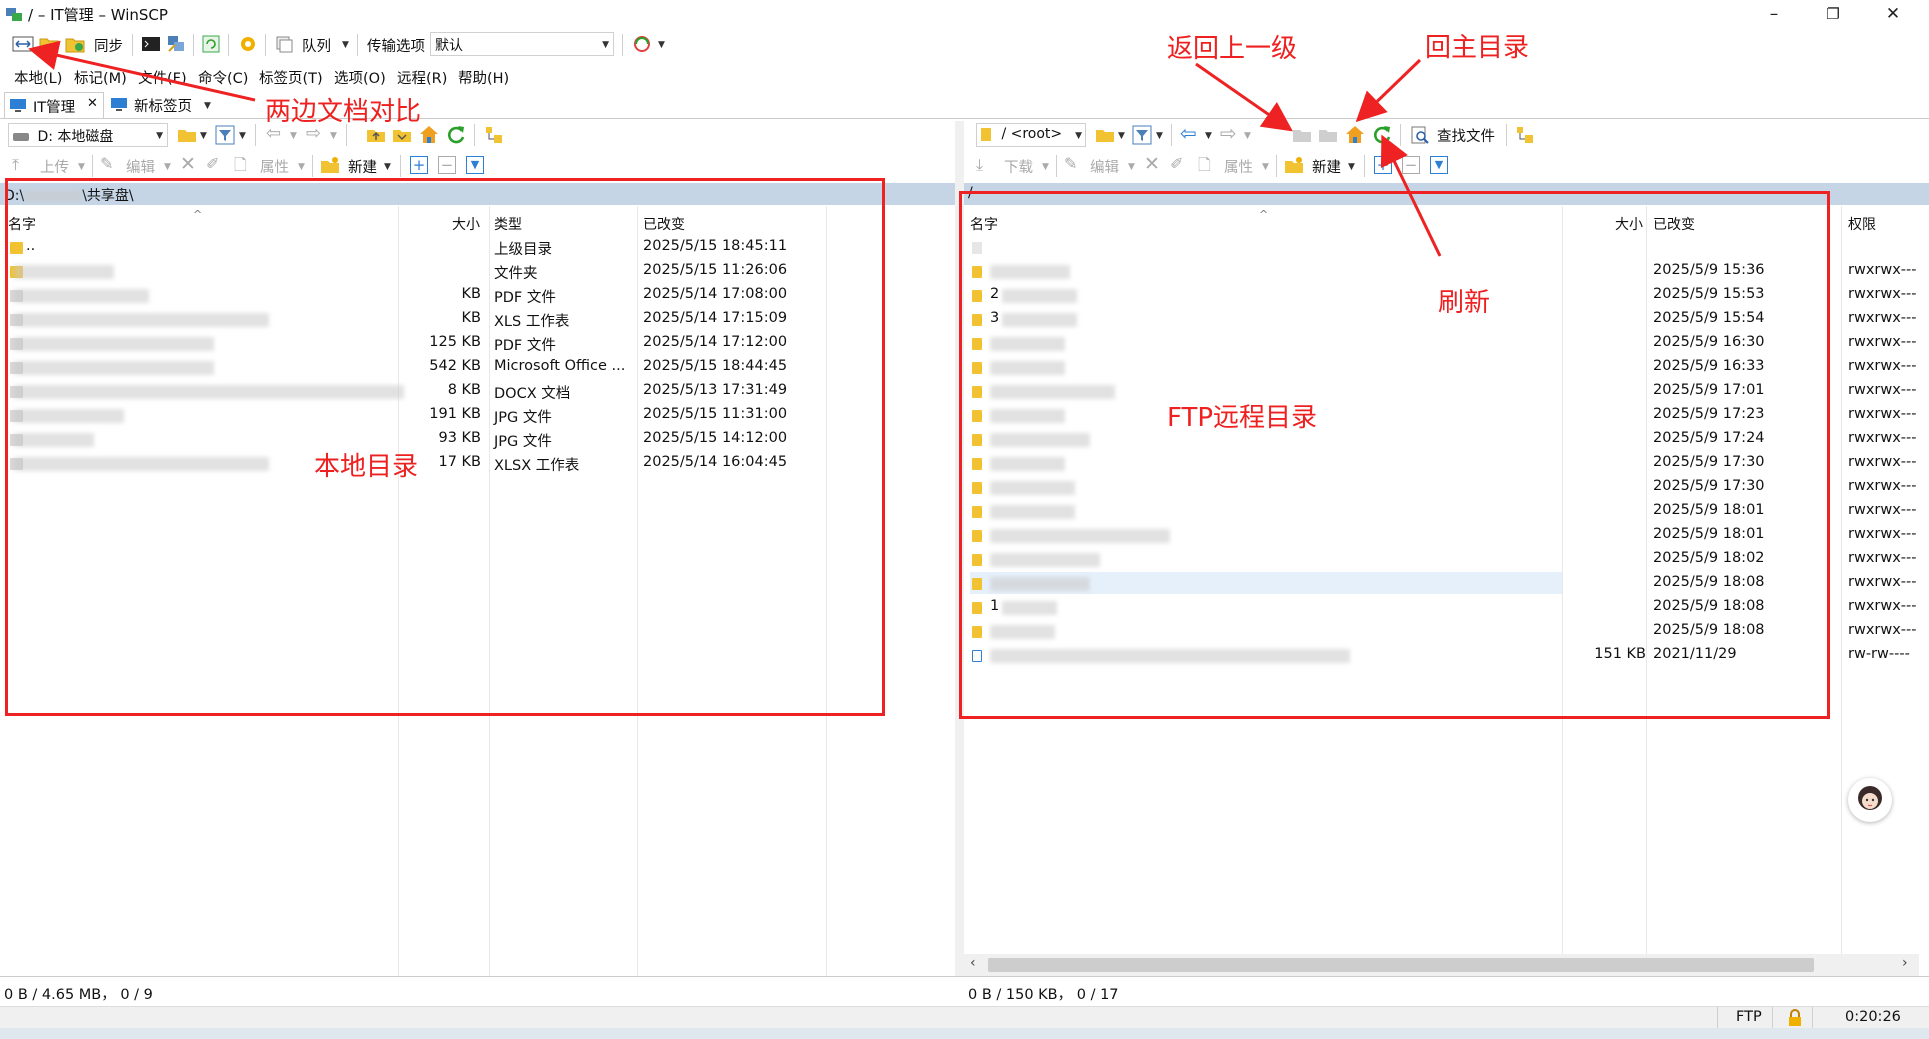 The width and height of the screenshot is (1929, 1039). What do you see at coordinates (106, 163) in the screenshot?
I see `edit-icon: ✎` at bounding box center [106, 163].